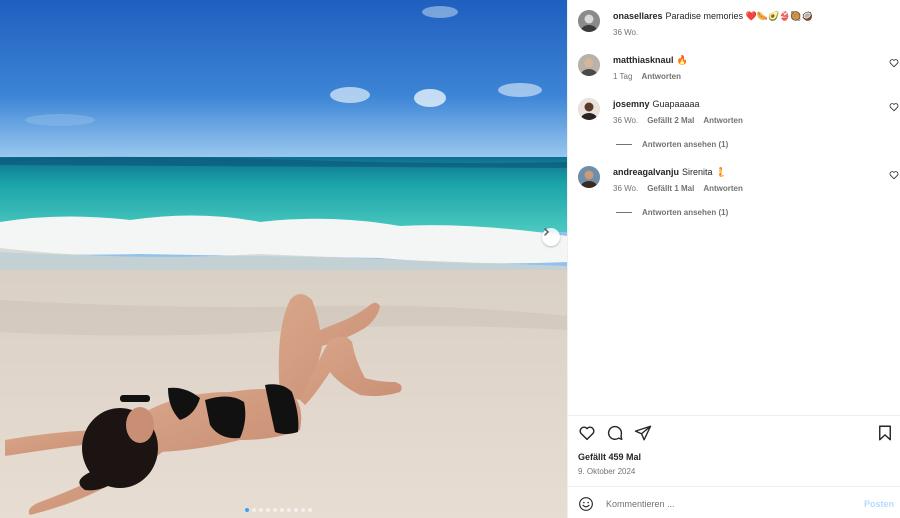 The image size is (900, 518). What do you see at coordinates (615, 433) in the screenshot?
I see `comment-icon` at bounding box center [615, 433].